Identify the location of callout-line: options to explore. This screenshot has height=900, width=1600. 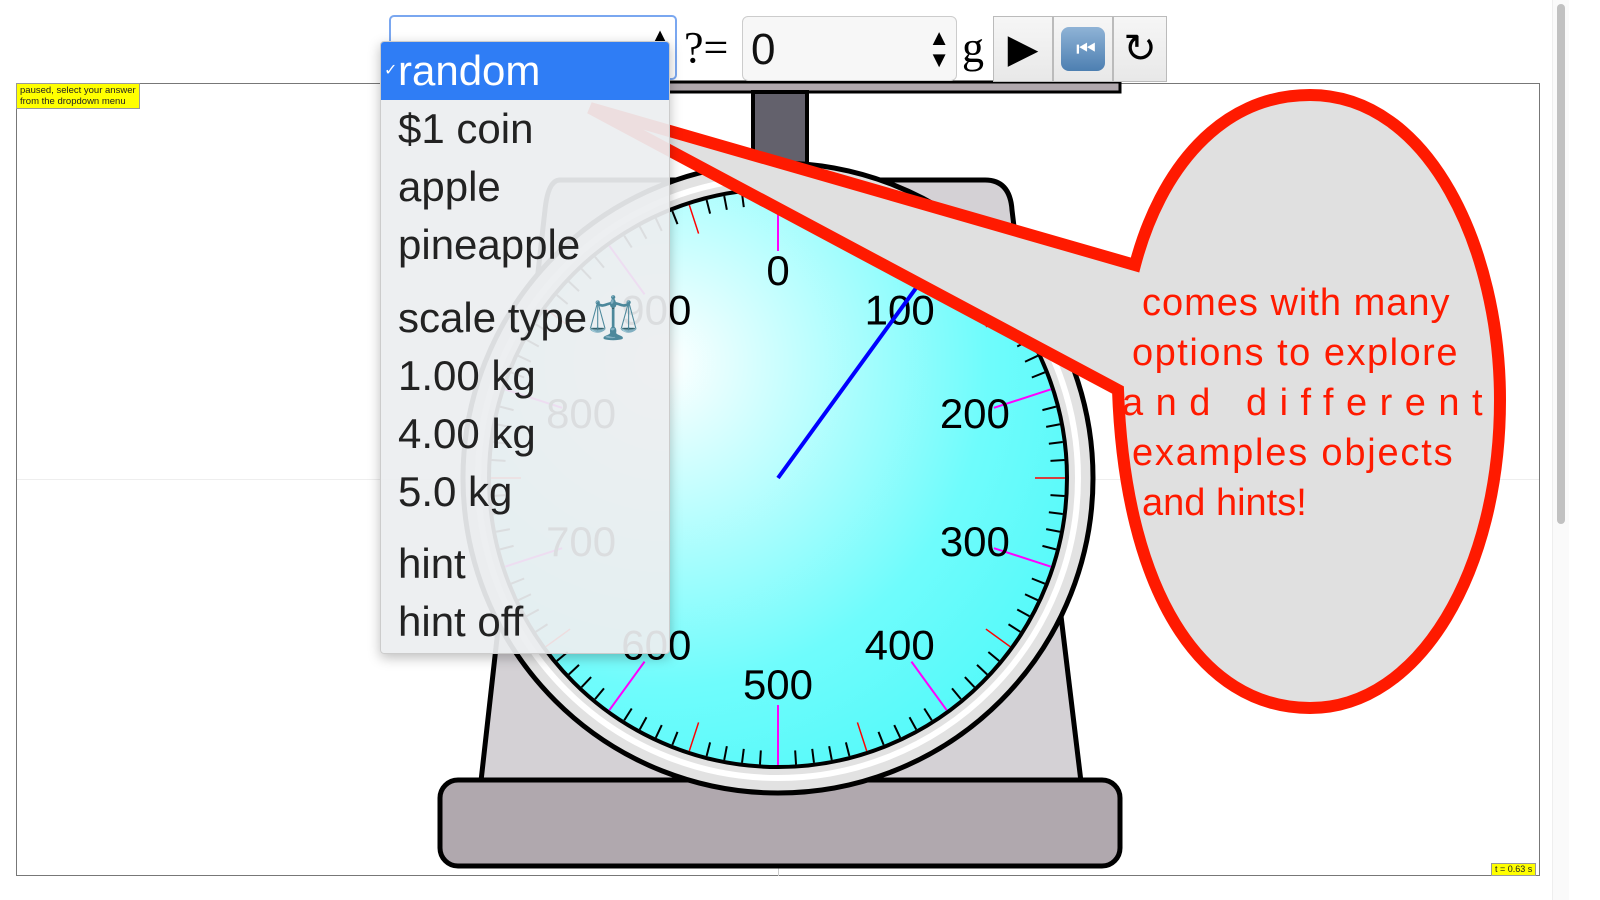
(1295, 353).